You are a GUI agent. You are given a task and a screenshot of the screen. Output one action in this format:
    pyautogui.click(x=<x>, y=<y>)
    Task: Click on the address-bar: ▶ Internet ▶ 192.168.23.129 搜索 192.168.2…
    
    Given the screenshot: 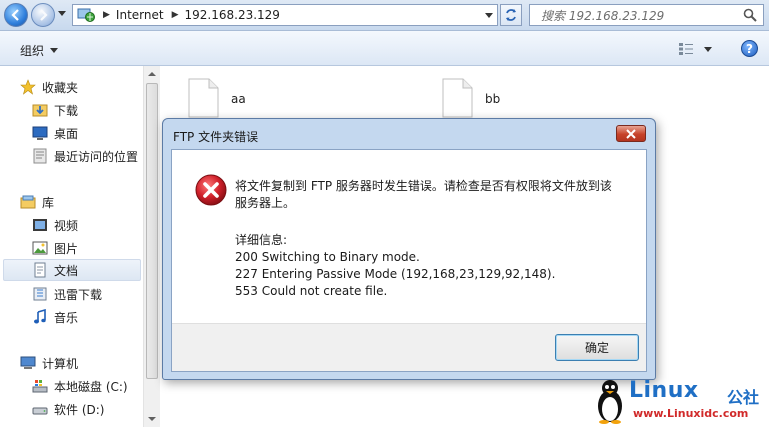 What is the action you would take?
    pyautogui.click(x=384, y=15)
    